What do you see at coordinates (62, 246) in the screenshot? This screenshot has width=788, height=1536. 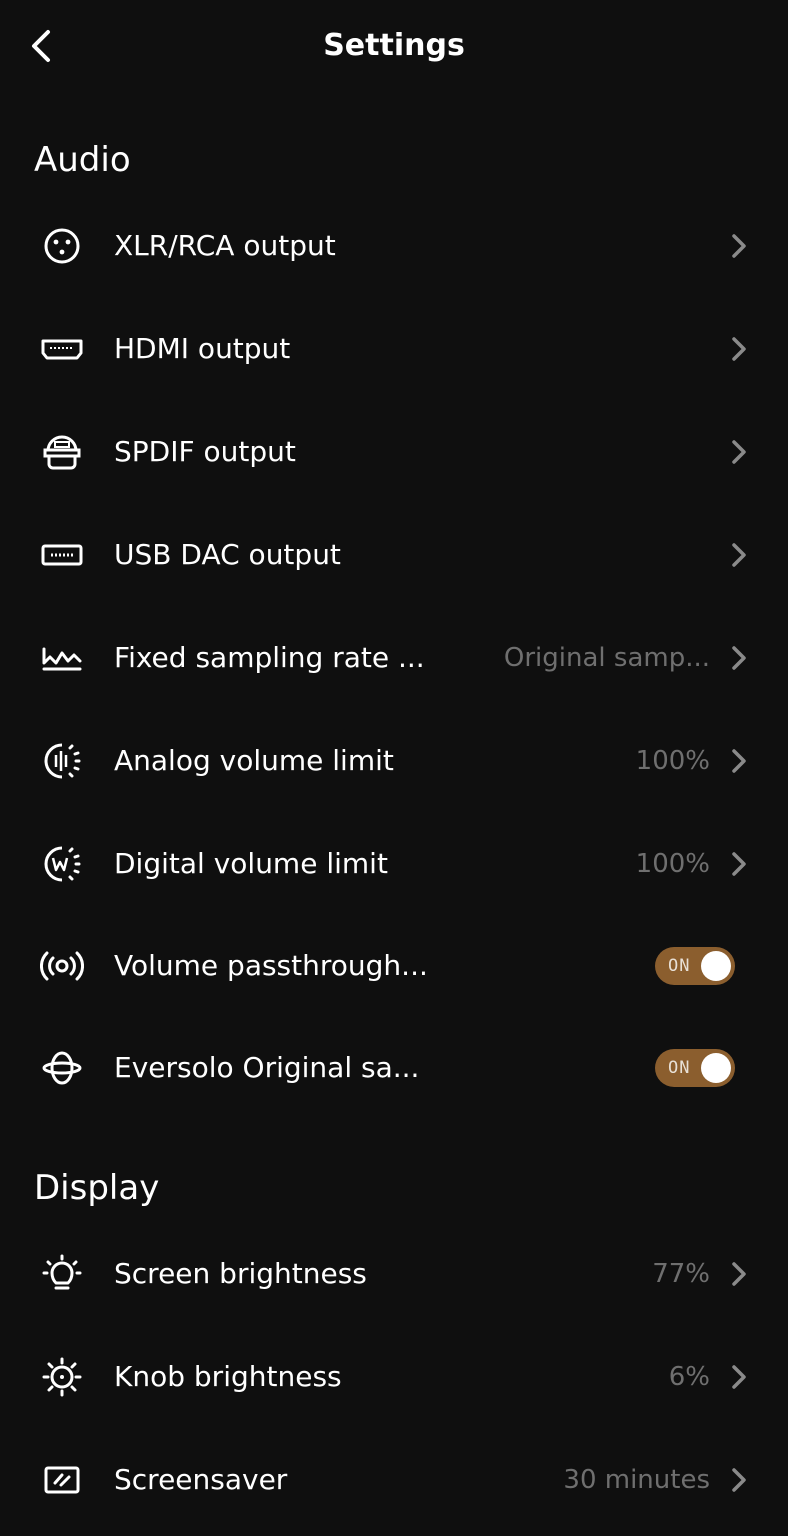 I see `xlr-connector-icon` at bounding box center [62, 246].